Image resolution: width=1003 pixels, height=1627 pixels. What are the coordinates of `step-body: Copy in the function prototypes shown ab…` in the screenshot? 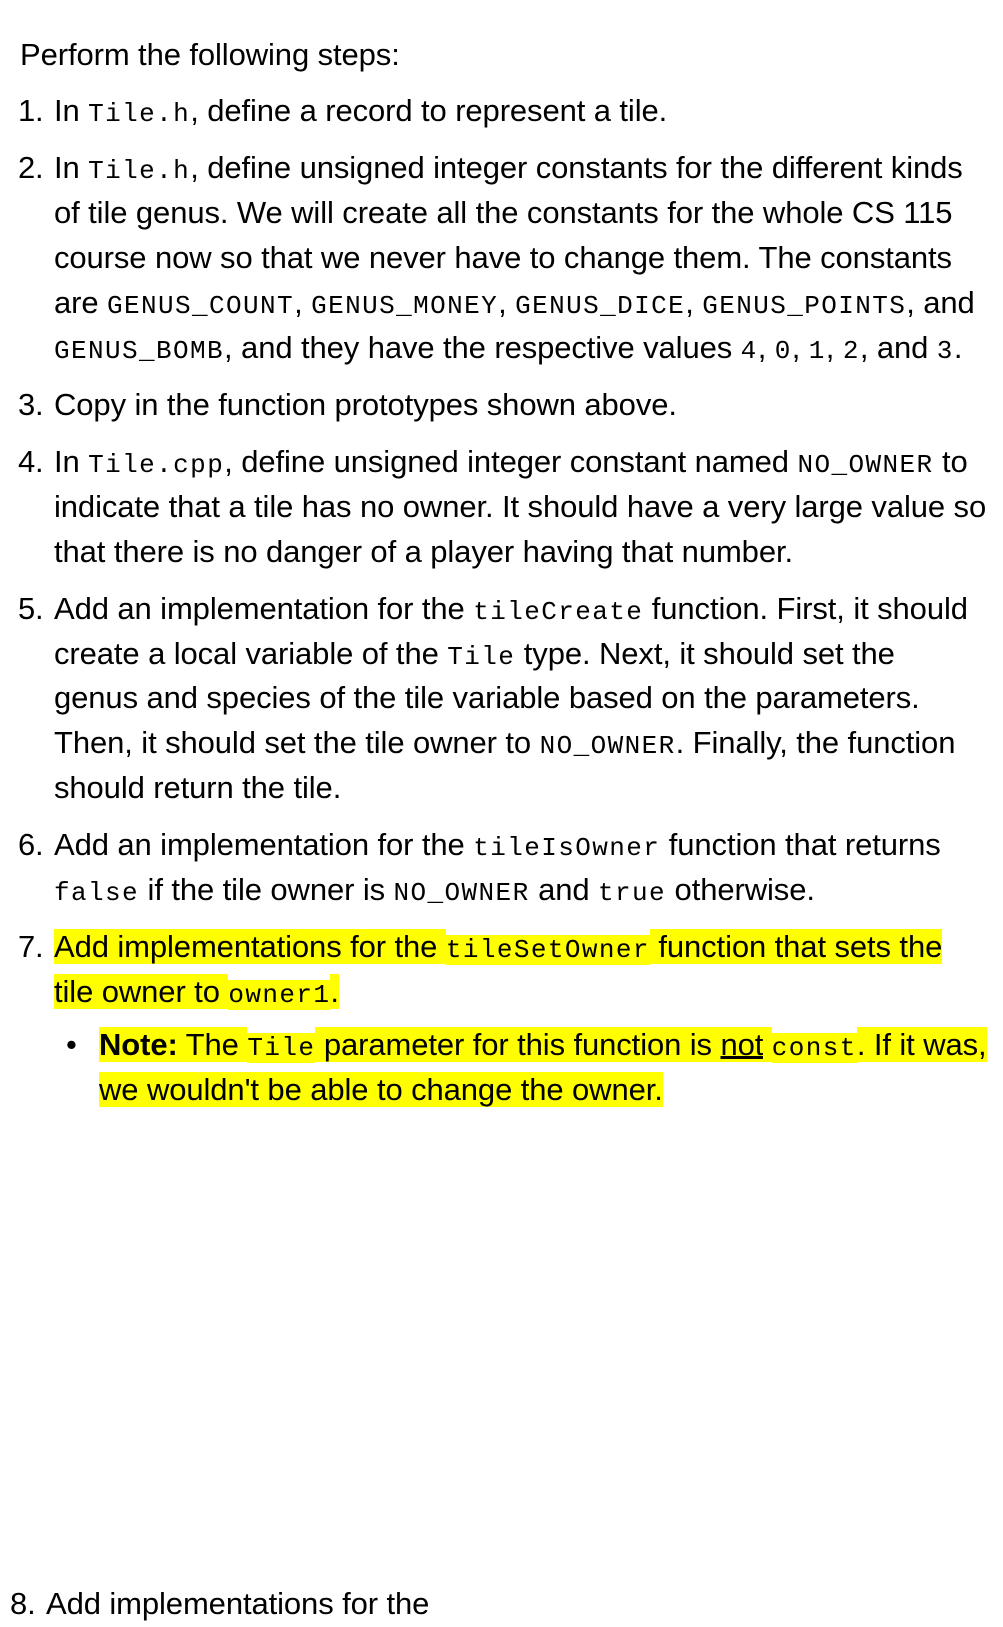 It's located at (365, 404).